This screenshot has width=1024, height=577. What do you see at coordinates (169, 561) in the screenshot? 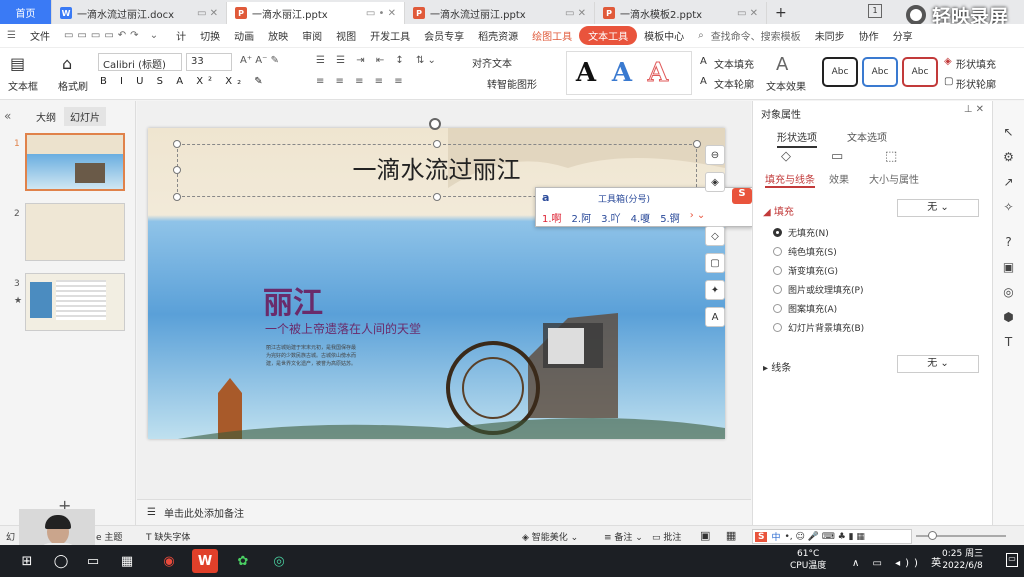
I see `chrome-icon: ◉` at bounding box center [169, 561].